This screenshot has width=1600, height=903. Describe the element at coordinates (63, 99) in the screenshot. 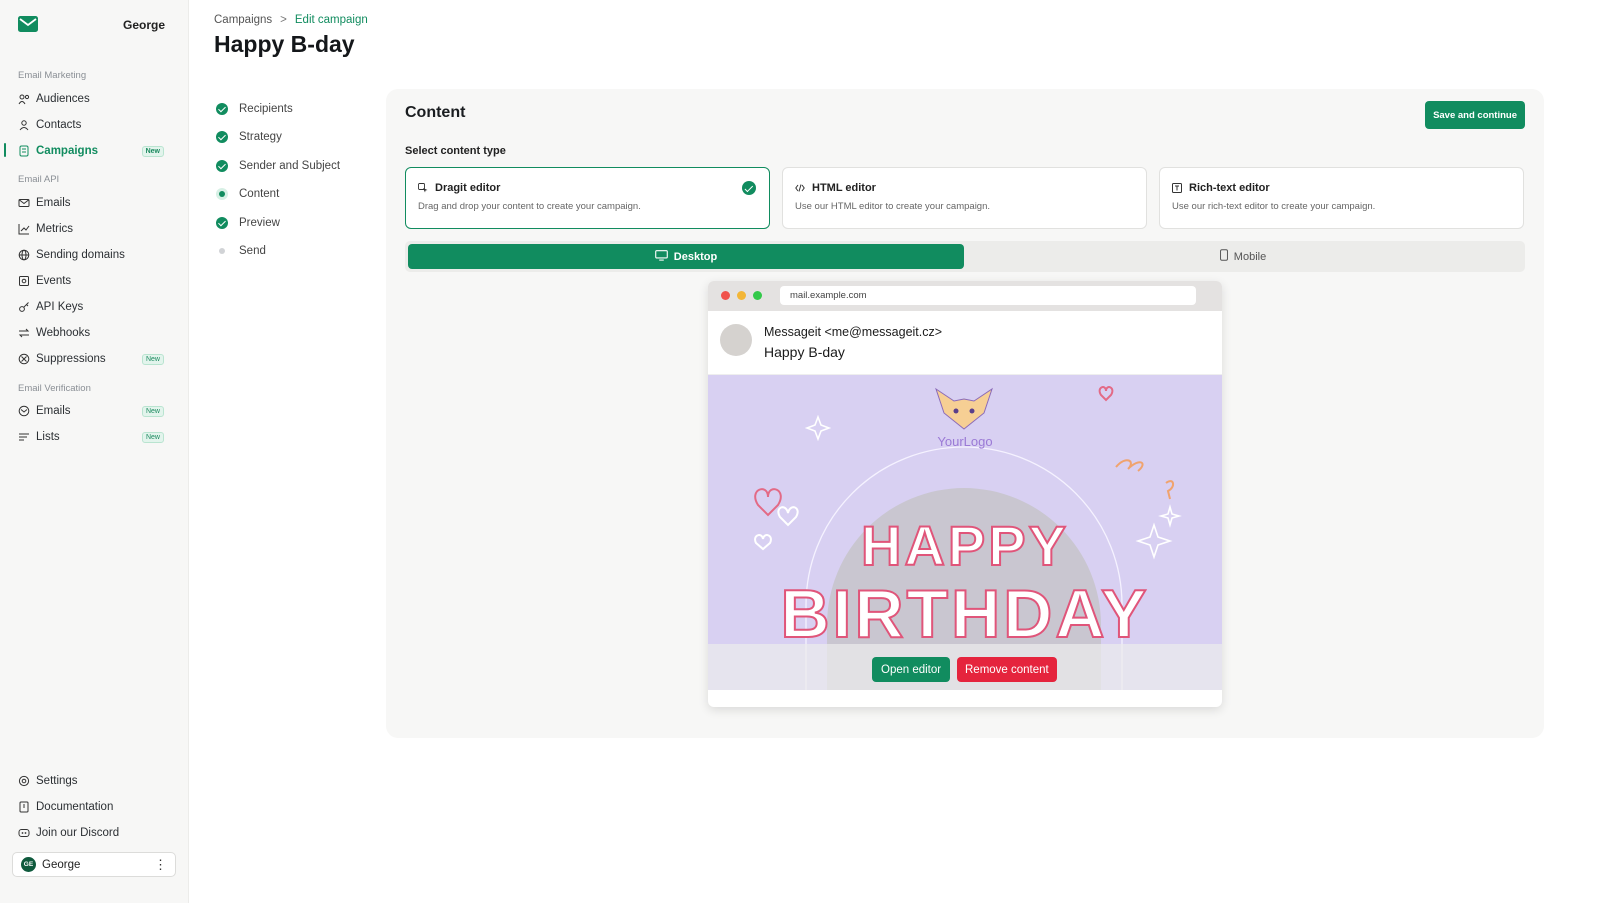

I see `sidebar-item-label: Audiences` at that location.